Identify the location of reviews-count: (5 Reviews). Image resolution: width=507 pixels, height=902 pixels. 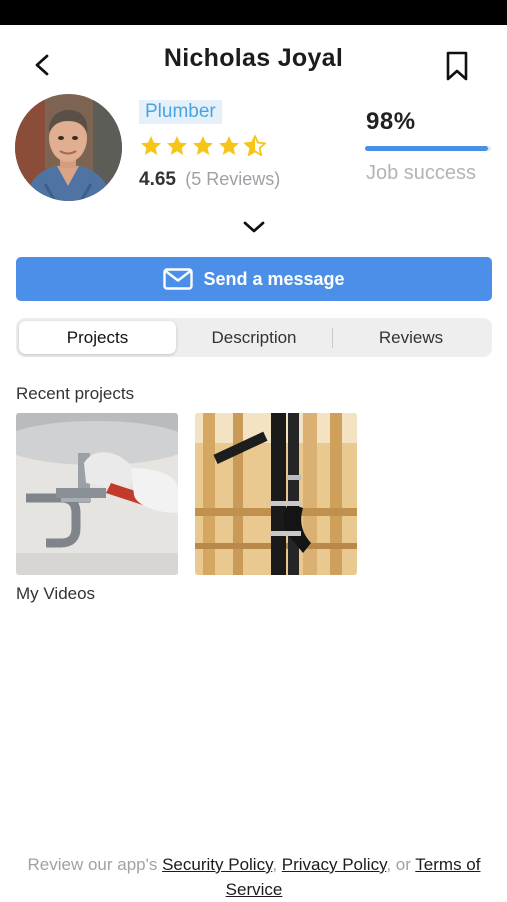
(233, 179).